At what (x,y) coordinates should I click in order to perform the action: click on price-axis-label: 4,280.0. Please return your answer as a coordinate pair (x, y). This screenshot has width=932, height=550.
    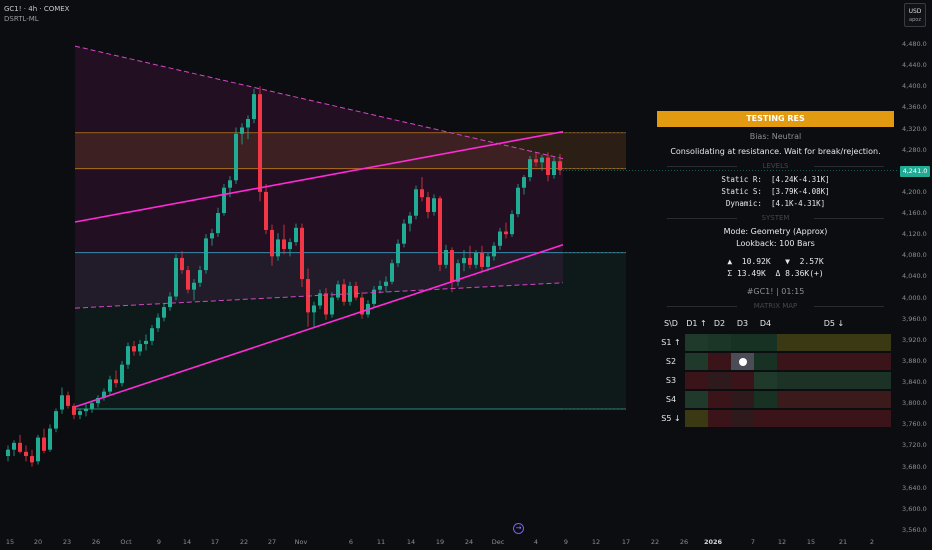
    Looking at the image, I should click on (914, 149).